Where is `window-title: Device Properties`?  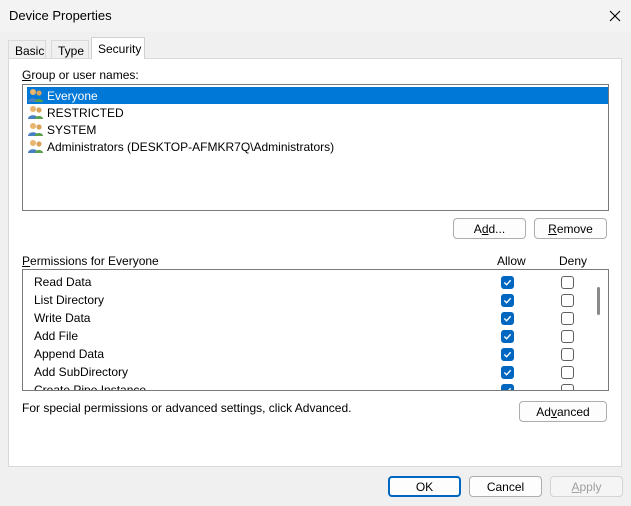 window-title: Device Properties is located at coordinates (60, 15).